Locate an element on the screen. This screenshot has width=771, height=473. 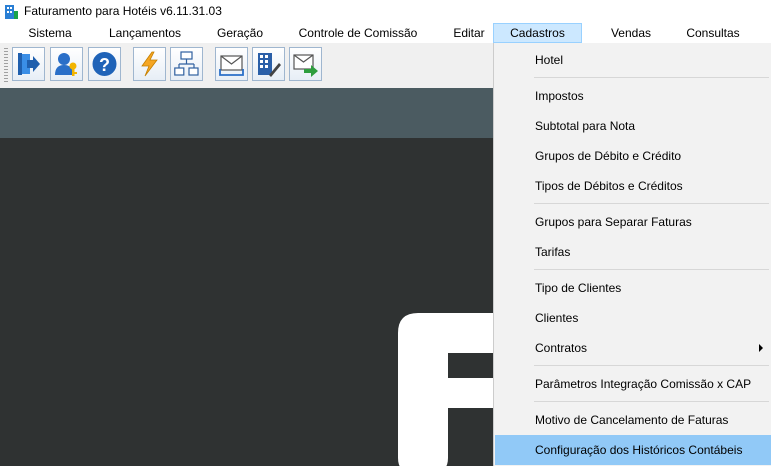
menu-item-label: Tipos de Débitos e Créditos is located at coordinates (609, 186).